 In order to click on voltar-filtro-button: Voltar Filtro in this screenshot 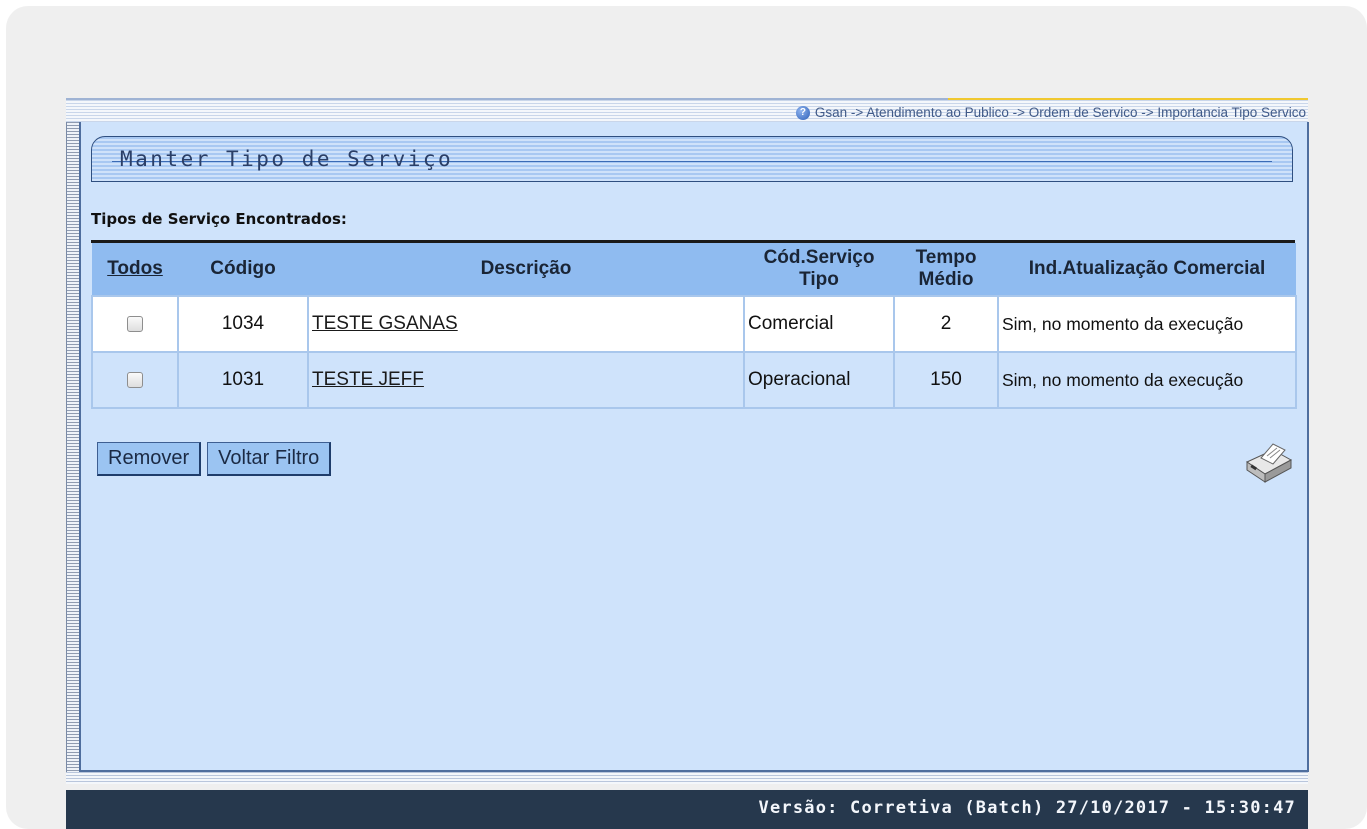, I will do `click(269, 459)`.